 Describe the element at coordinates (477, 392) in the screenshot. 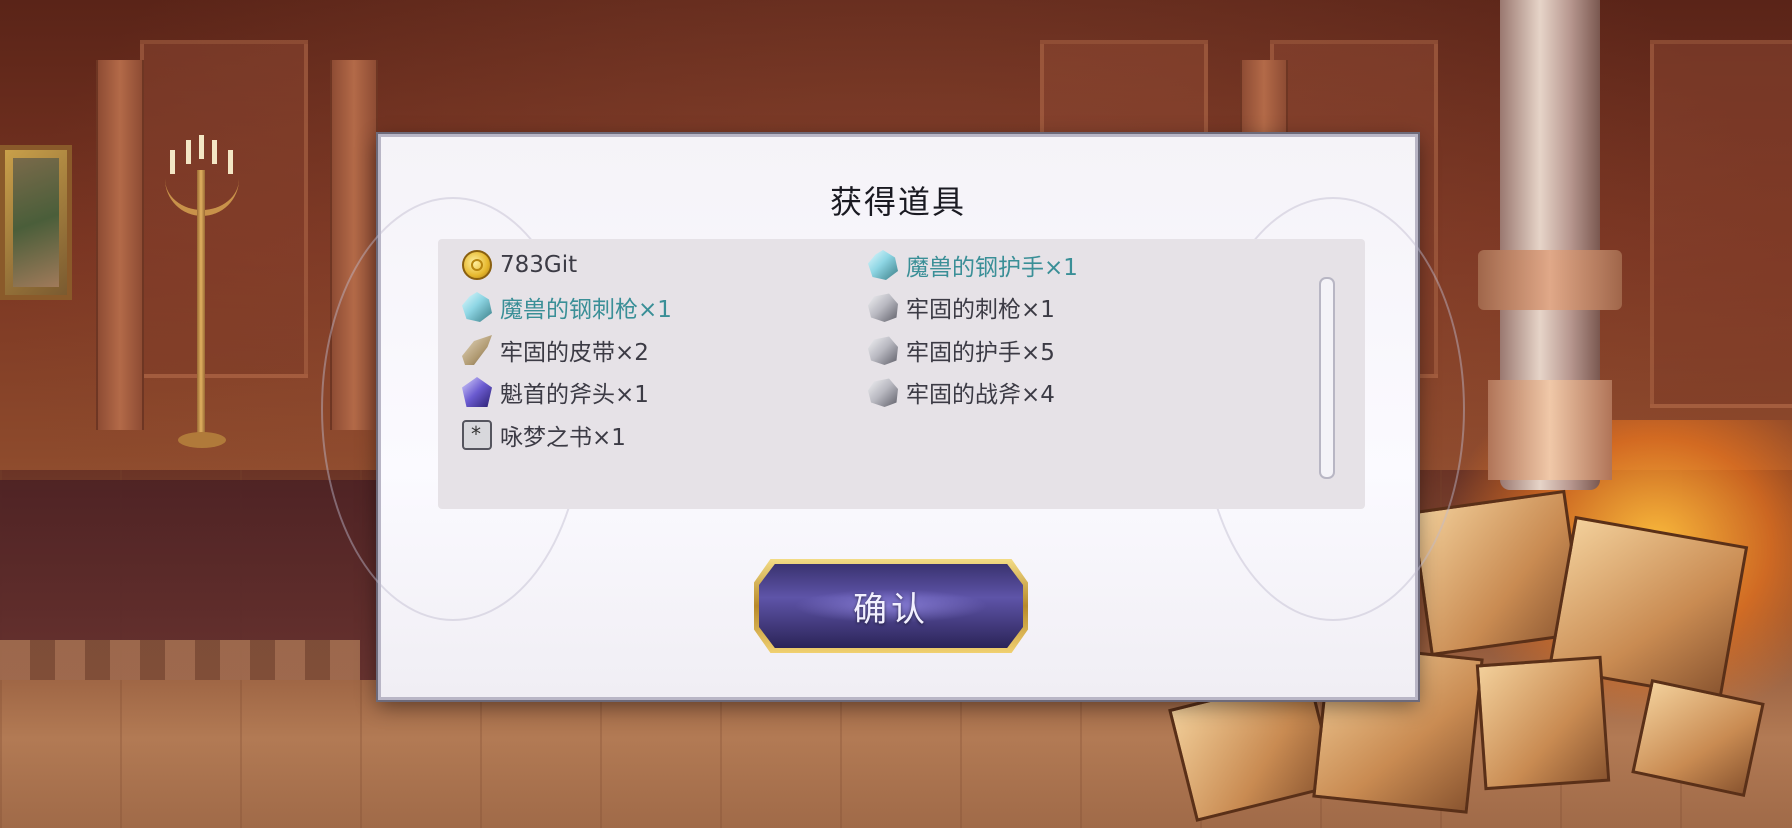

I see `purple-gem-icon` at that location.